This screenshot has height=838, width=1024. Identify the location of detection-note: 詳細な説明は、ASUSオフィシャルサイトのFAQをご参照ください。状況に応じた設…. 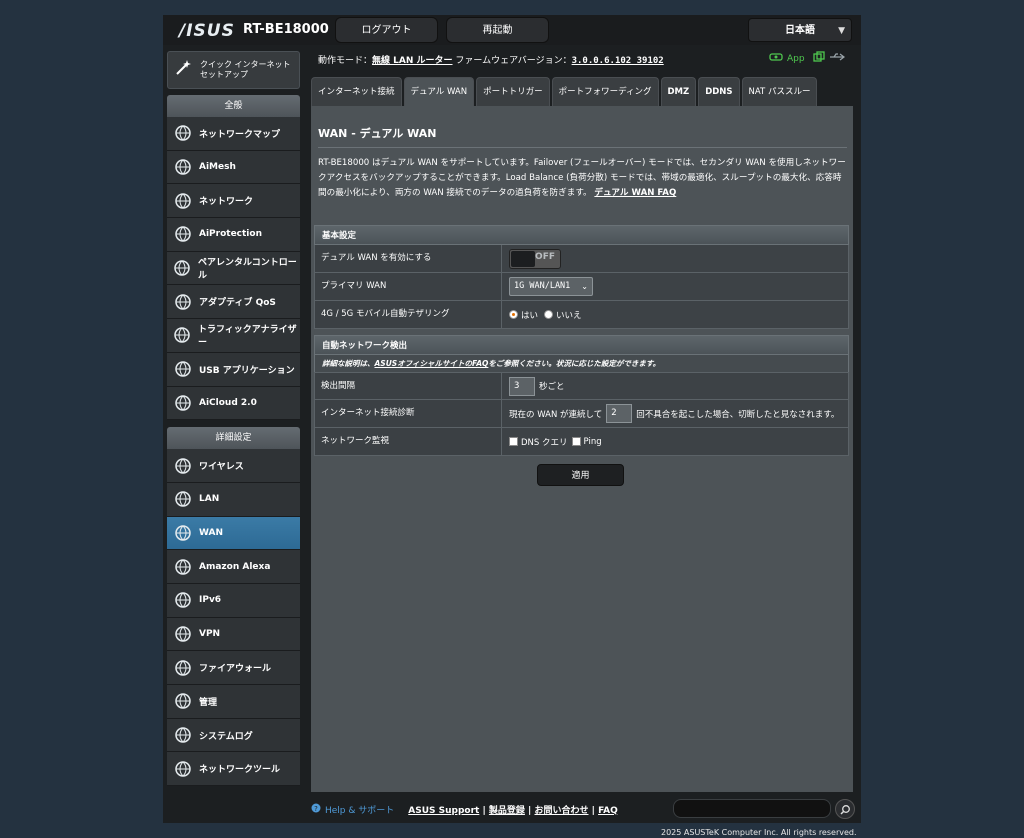
(581, 363).